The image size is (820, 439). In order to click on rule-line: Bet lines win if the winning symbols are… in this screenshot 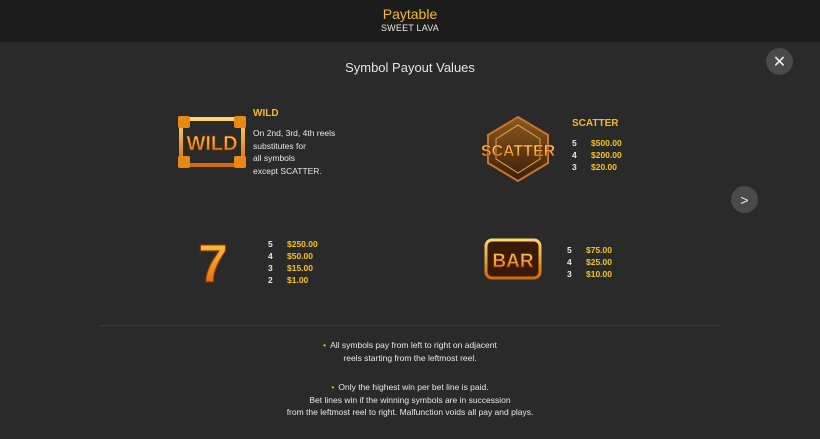, I will do `click(410, 399)`.